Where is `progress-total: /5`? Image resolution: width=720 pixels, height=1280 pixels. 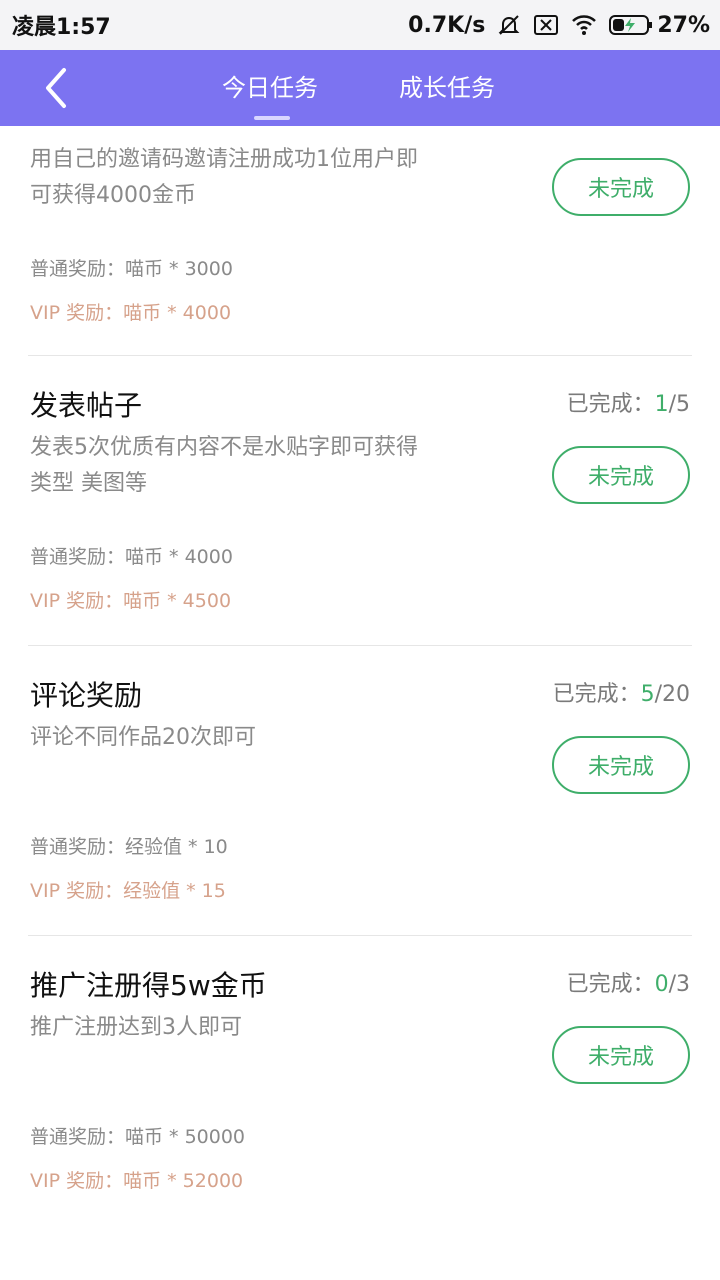 progress-total: /5 is located at coordinates (679, 404).